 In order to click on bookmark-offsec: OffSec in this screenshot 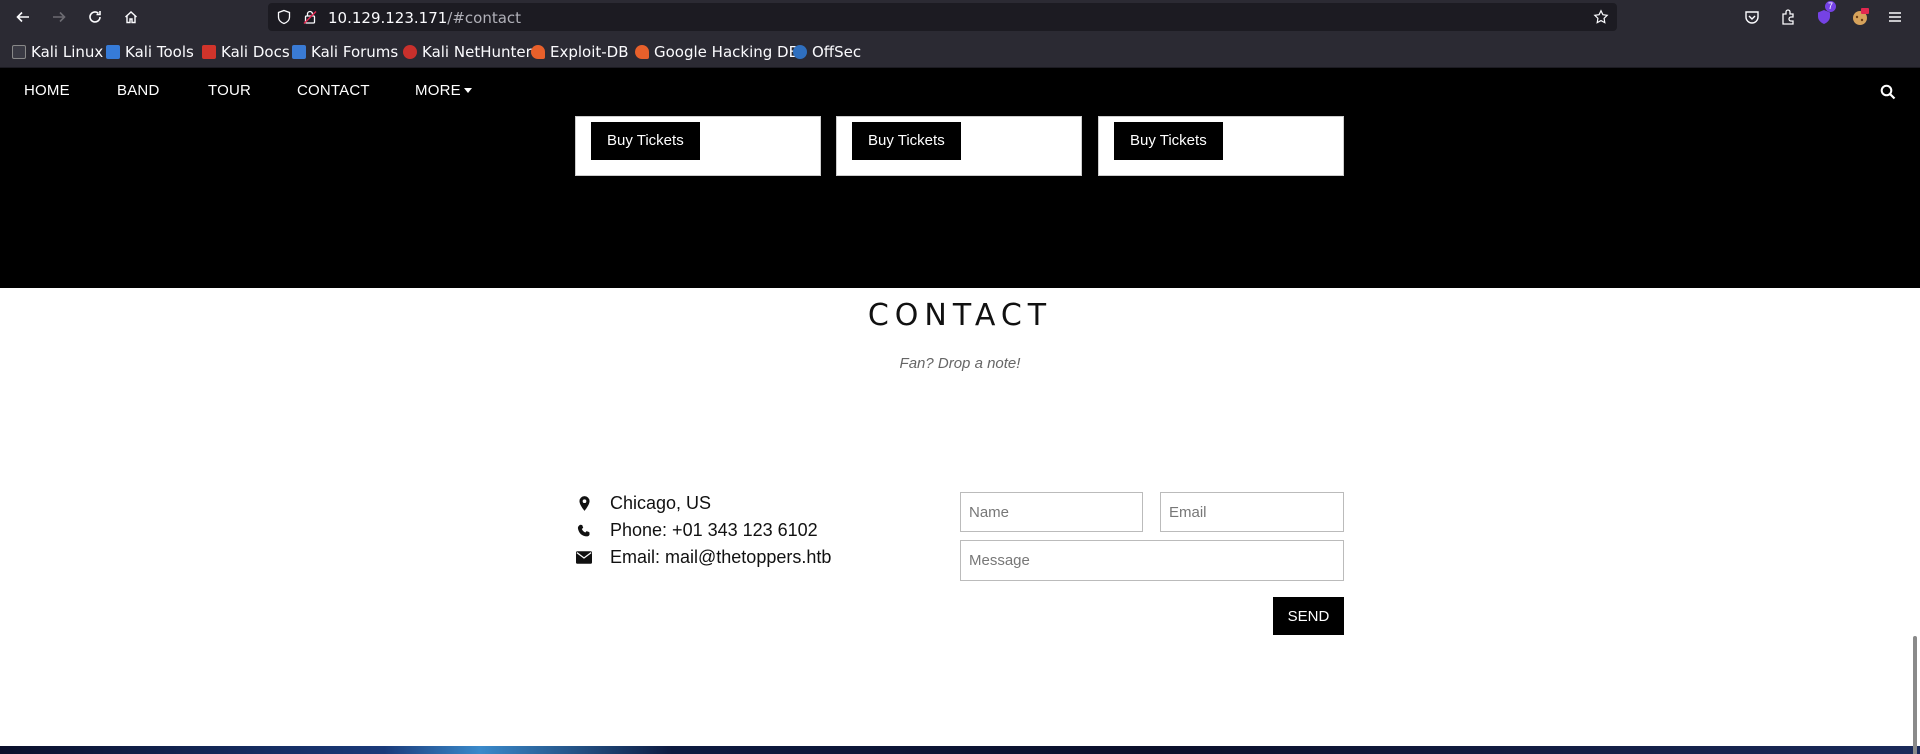, I will do `click(827, 52)`.